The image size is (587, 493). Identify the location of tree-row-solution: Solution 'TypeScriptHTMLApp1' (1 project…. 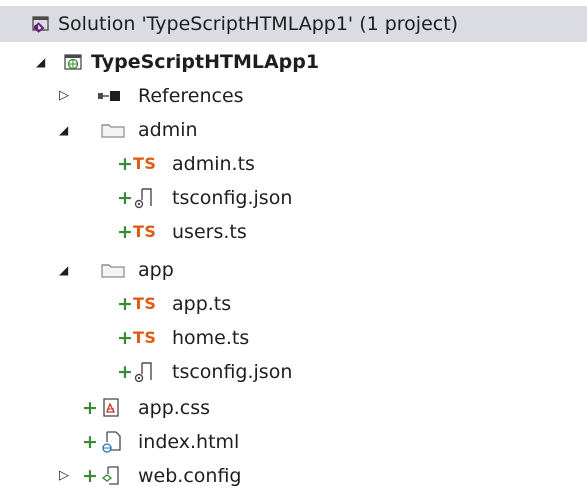
(293, 24).